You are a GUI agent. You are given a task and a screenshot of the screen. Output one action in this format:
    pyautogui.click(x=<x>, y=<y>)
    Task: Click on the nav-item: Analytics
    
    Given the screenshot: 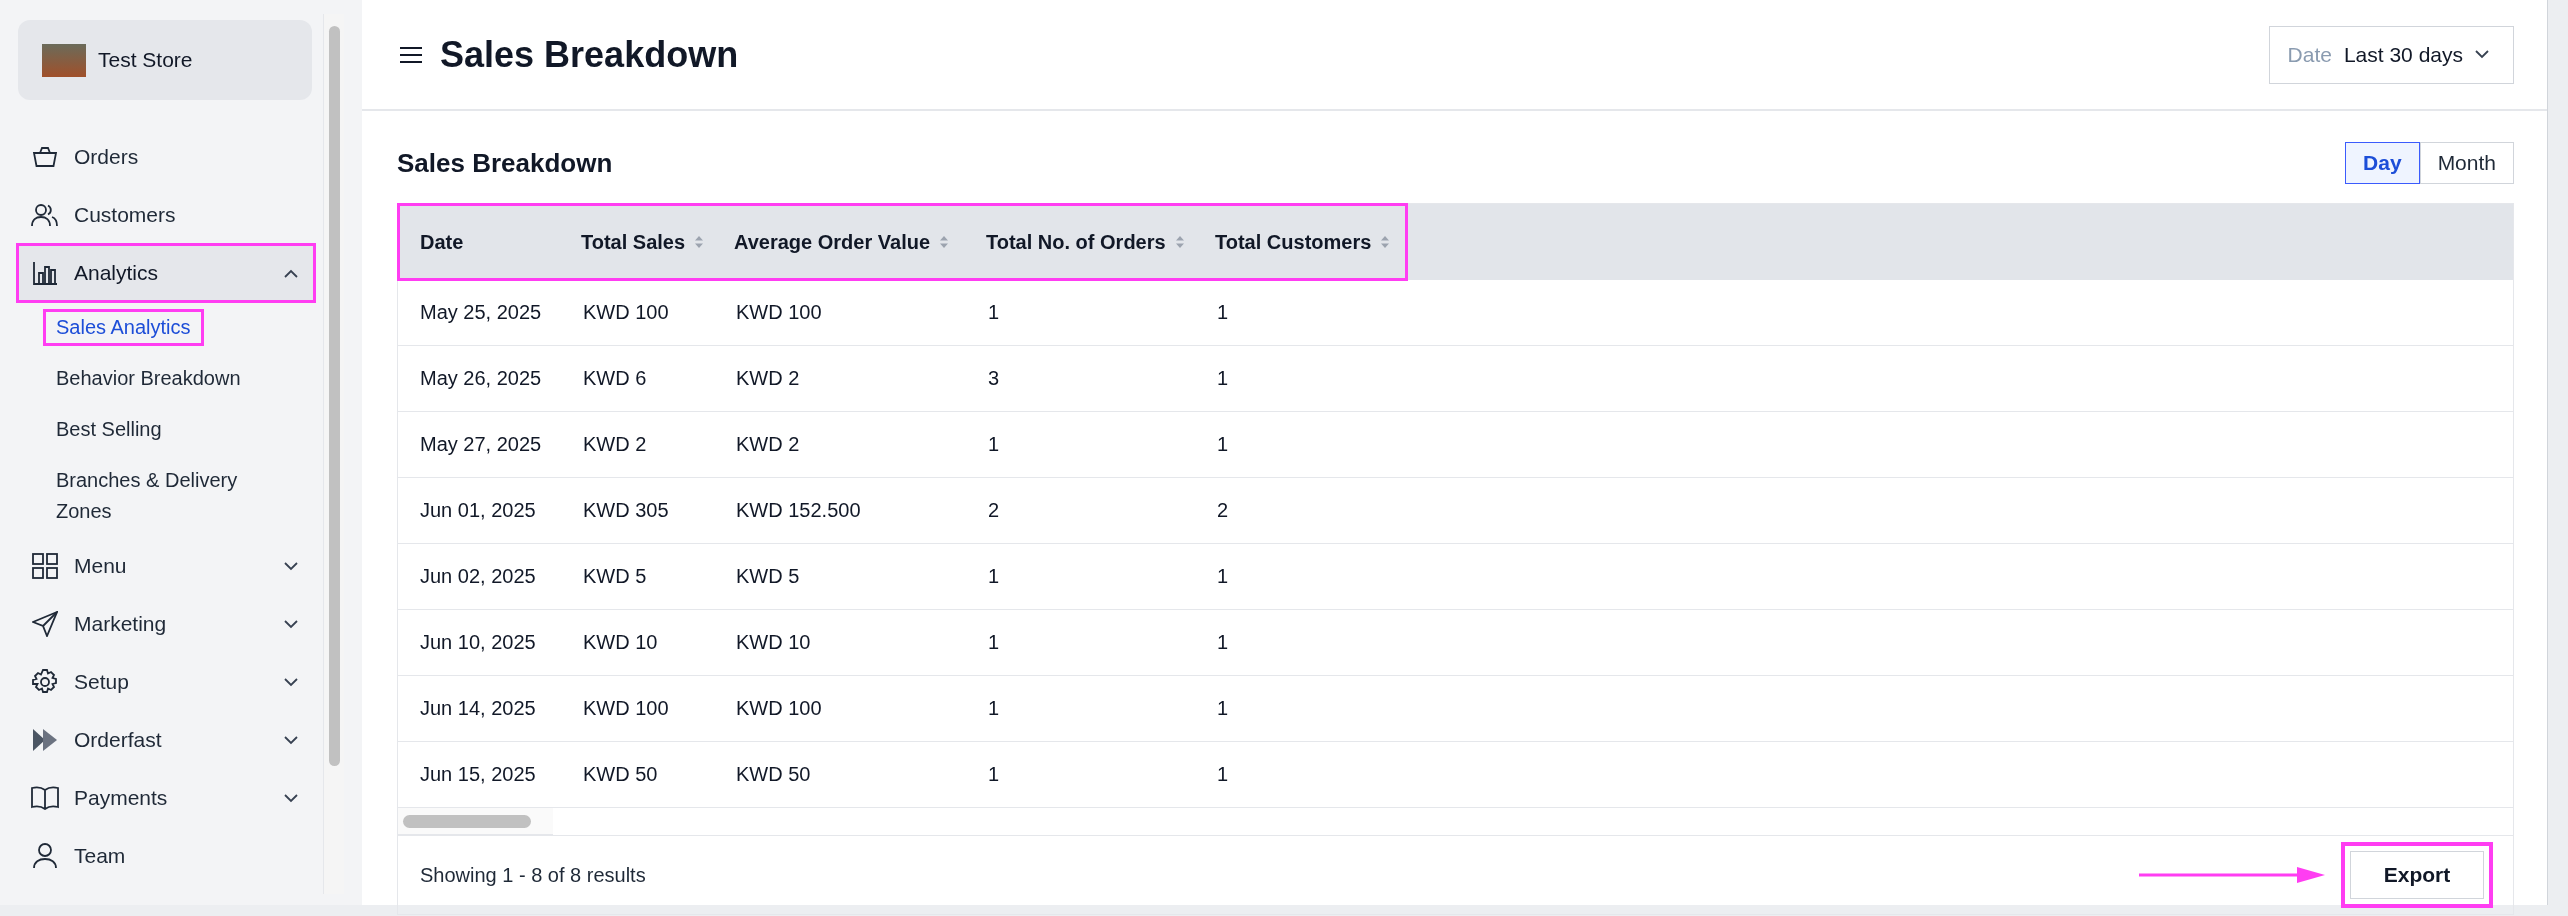 What is the action you would take?
    pyautogui.click(x=166, y=273)
    